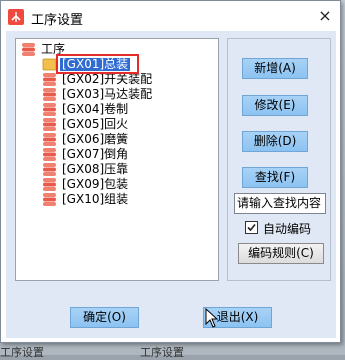 The image size is (345, 360). I want to click on add-button: 新增(A), so click(275, 68).